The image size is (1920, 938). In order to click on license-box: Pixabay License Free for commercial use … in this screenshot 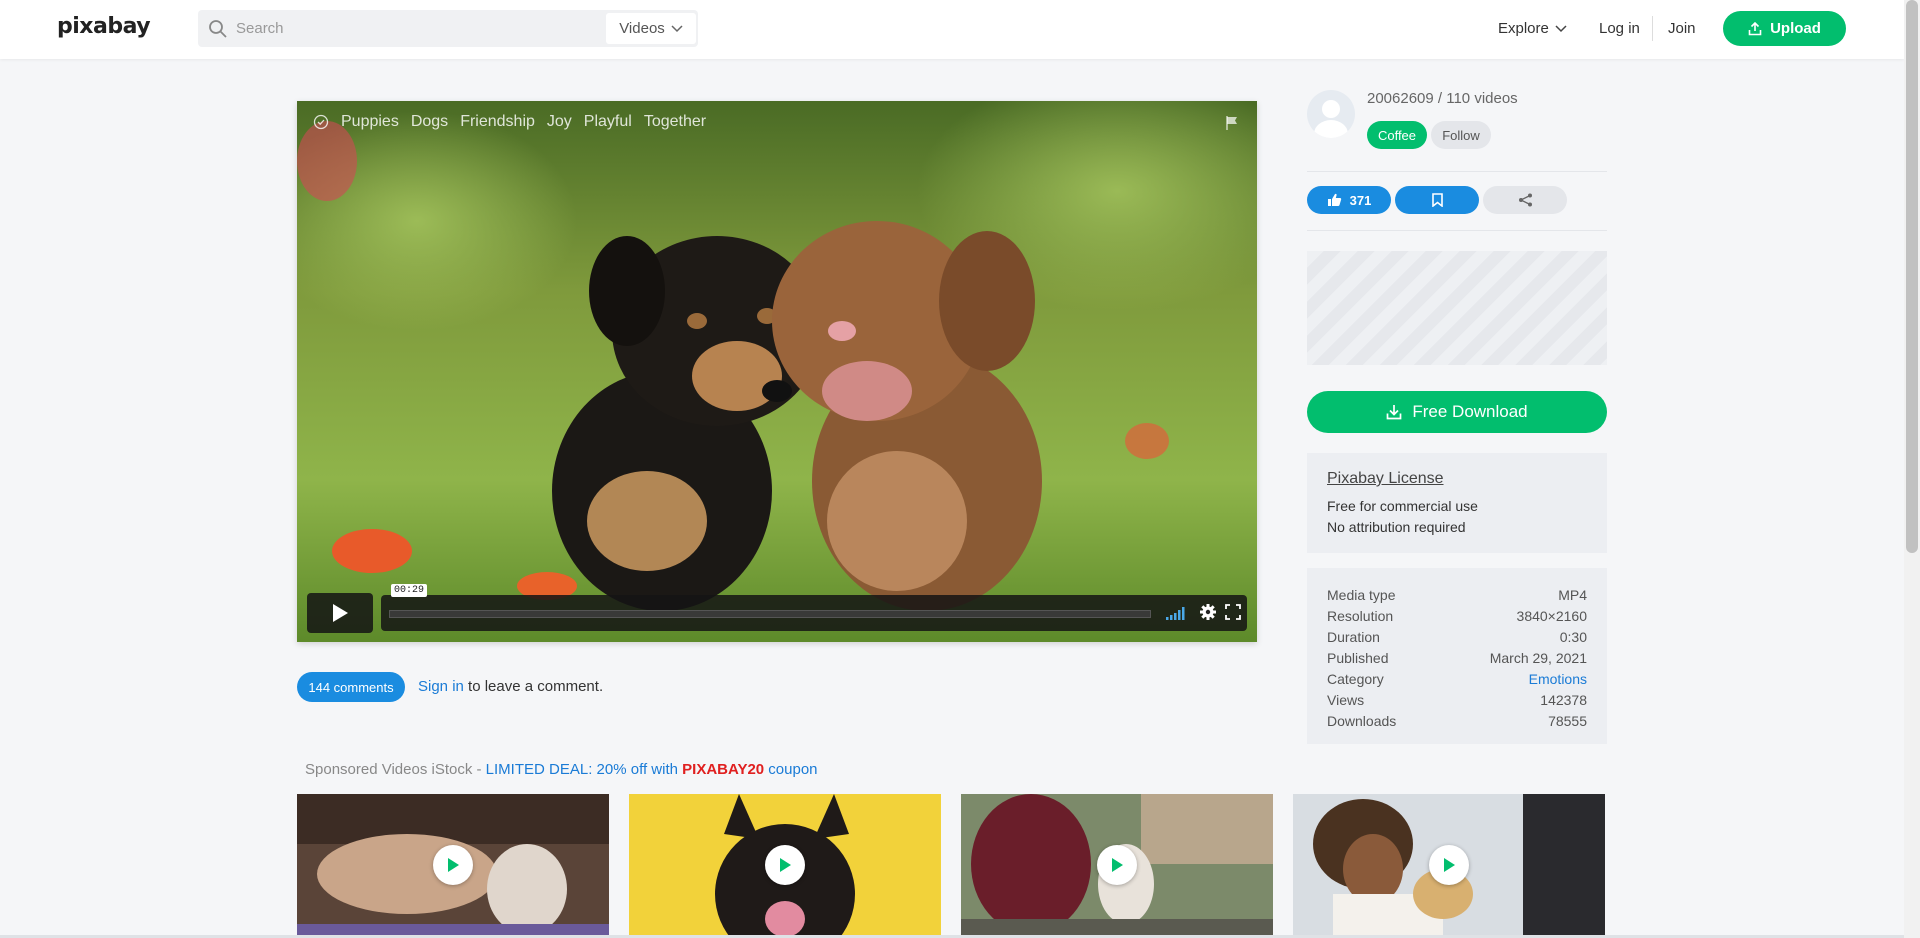, I will do `click(1457, 503)`.